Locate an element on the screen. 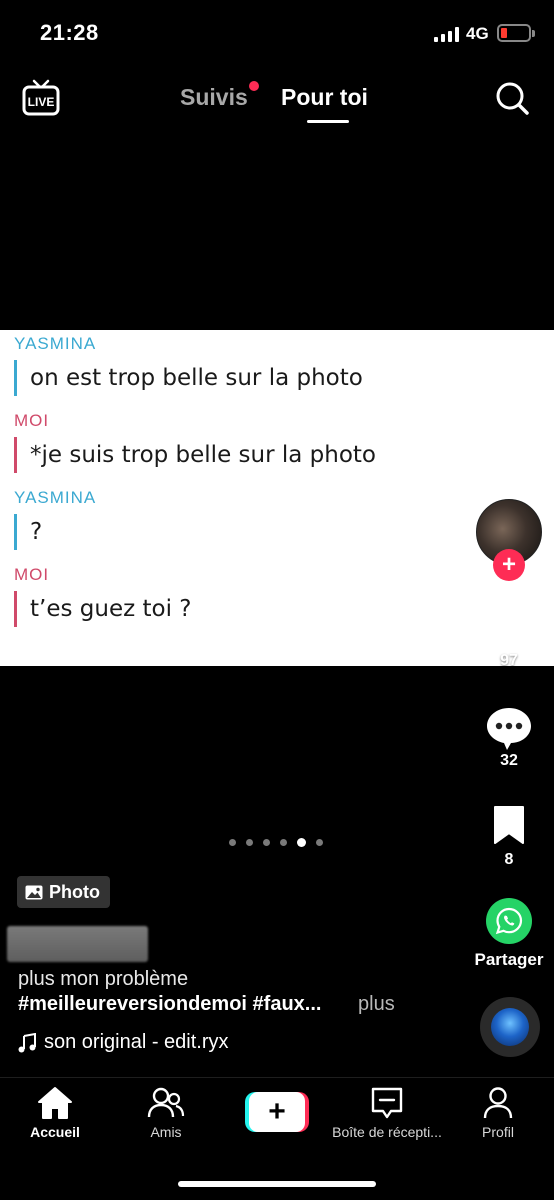 The image size is (554, 1200). nav-friends: Amis is located at coordinates (166, 1114).